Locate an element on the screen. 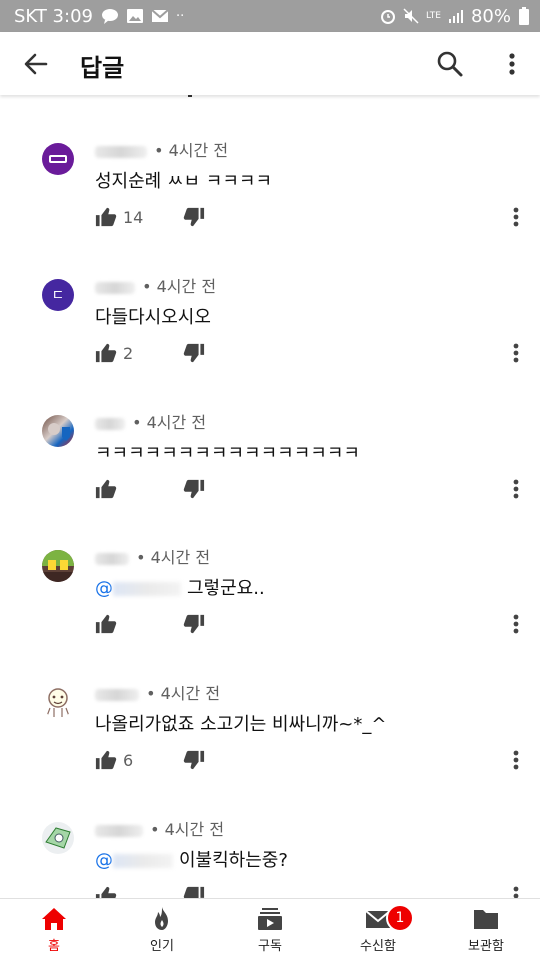 Image resolution: width=540 pixels, height=961 pixels. avatar: ㄷ is located at coordinates (58, 295).